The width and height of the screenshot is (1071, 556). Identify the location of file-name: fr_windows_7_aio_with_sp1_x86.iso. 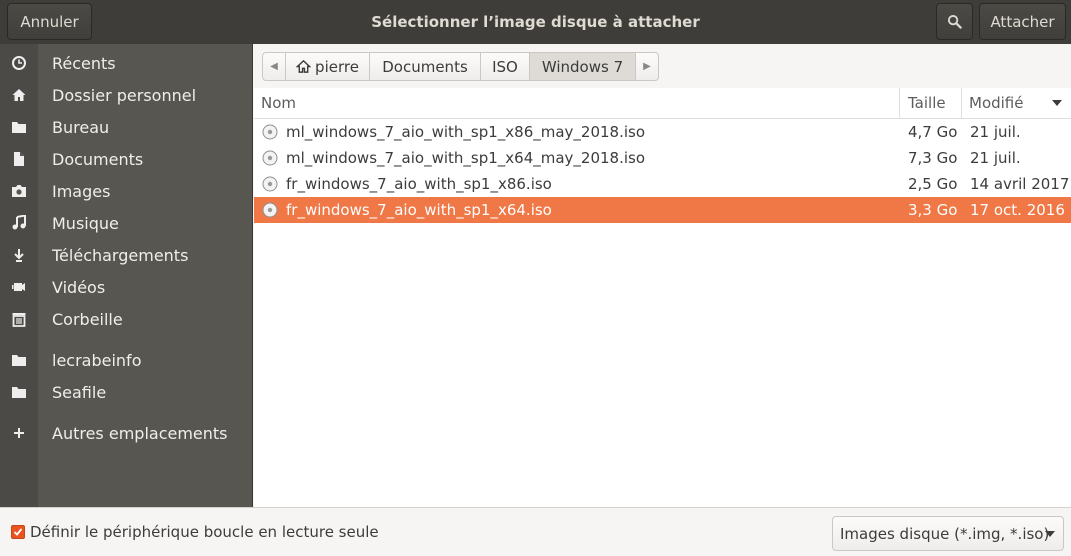
(419, 184).